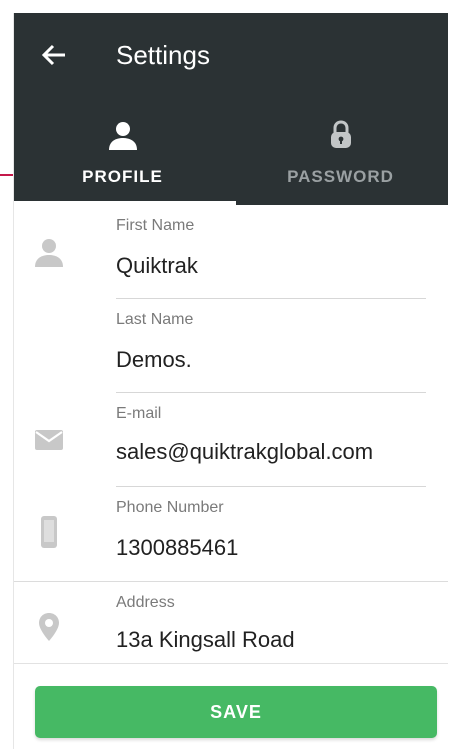 The height and width of the screenshot is (749, 449). I want to click on email-field, so click(271, 452).